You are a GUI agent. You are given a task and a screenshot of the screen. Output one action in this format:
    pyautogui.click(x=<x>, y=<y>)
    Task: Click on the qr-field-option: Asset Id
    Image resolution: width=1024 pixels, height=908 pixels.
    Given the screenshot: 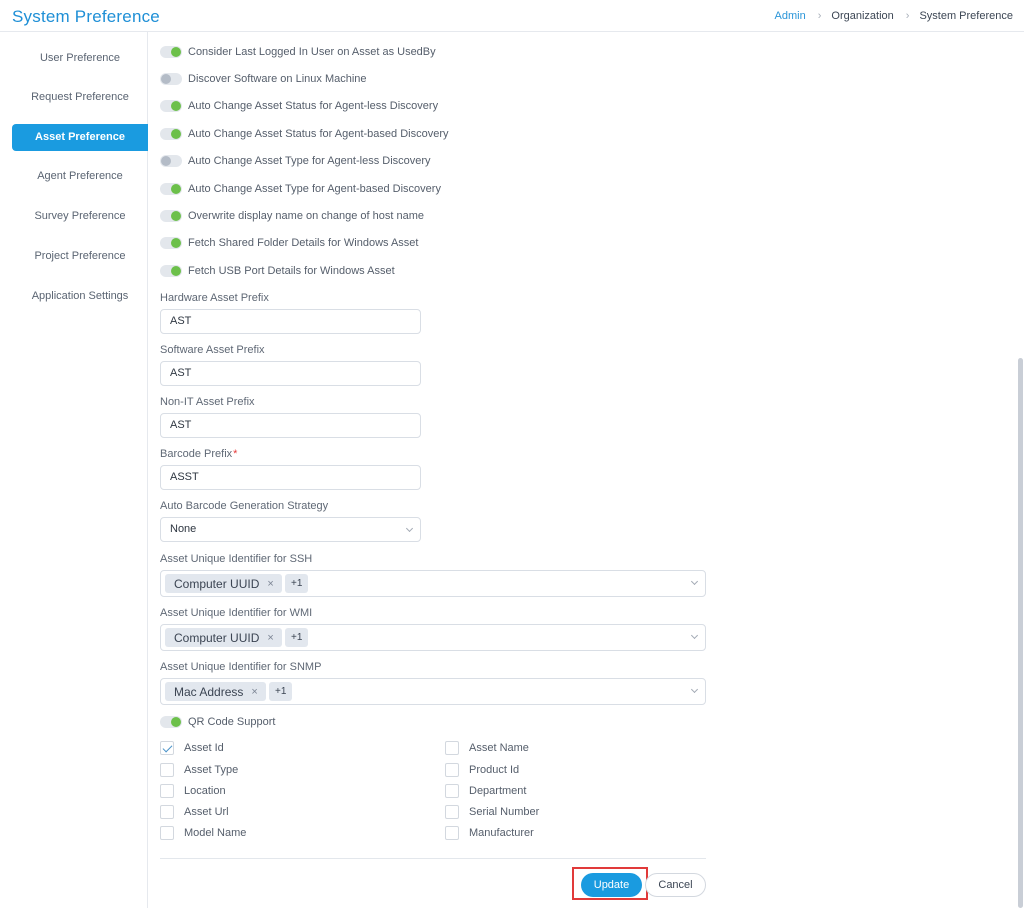 What is the action you would take?
    pyautogui.click(x=192, y=748)
    